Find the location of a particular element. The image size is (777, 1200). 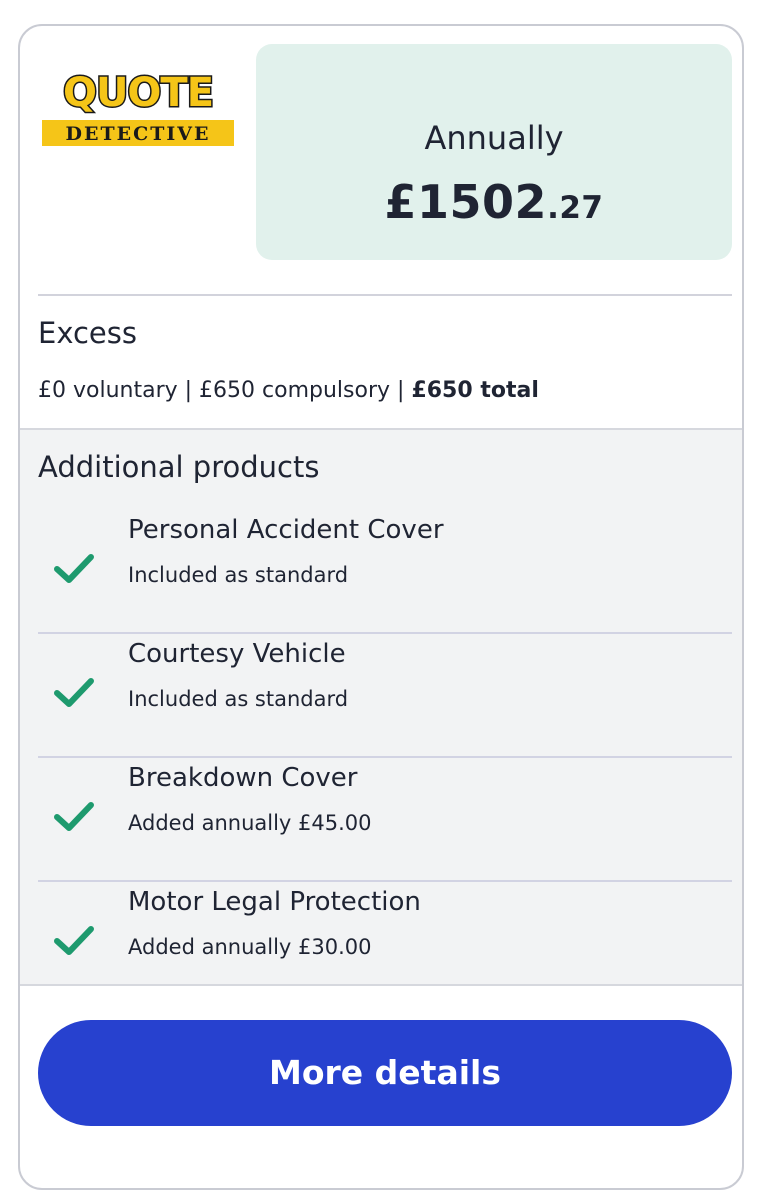

excess-voluntary: £0 voluntary is located at coordinates (108, 390).